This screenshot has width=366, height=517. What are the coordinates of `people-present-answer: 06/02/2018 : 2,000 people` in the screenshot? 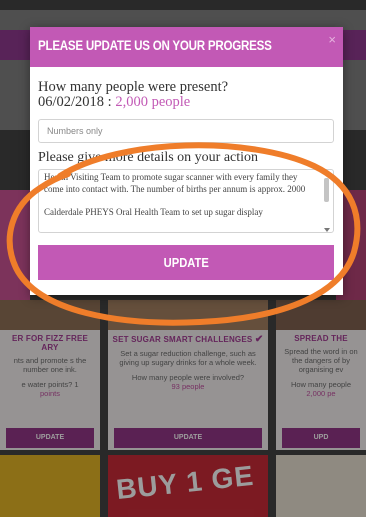 It's located at (114, 102).